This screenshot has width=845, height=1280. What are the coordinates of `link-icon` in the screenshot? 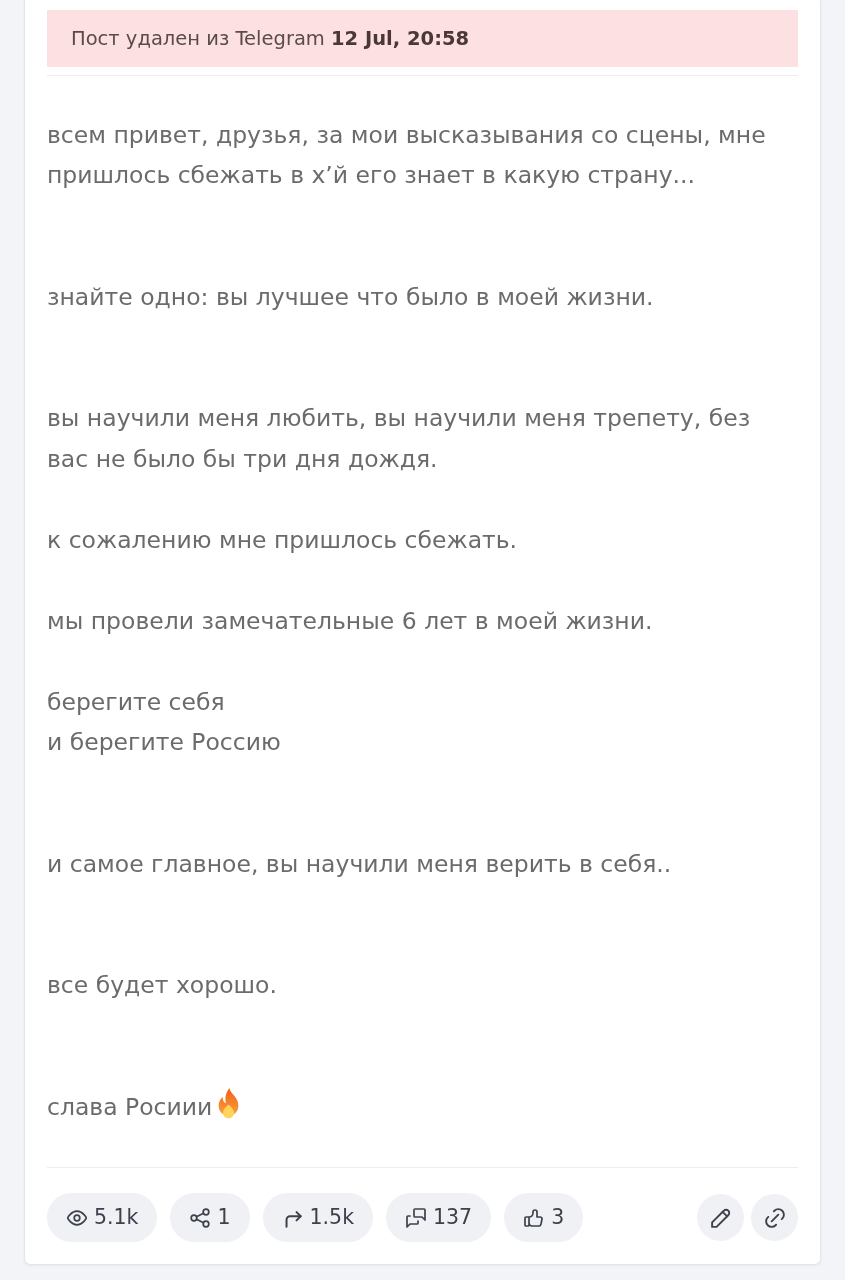 It's located at (774, 1217).